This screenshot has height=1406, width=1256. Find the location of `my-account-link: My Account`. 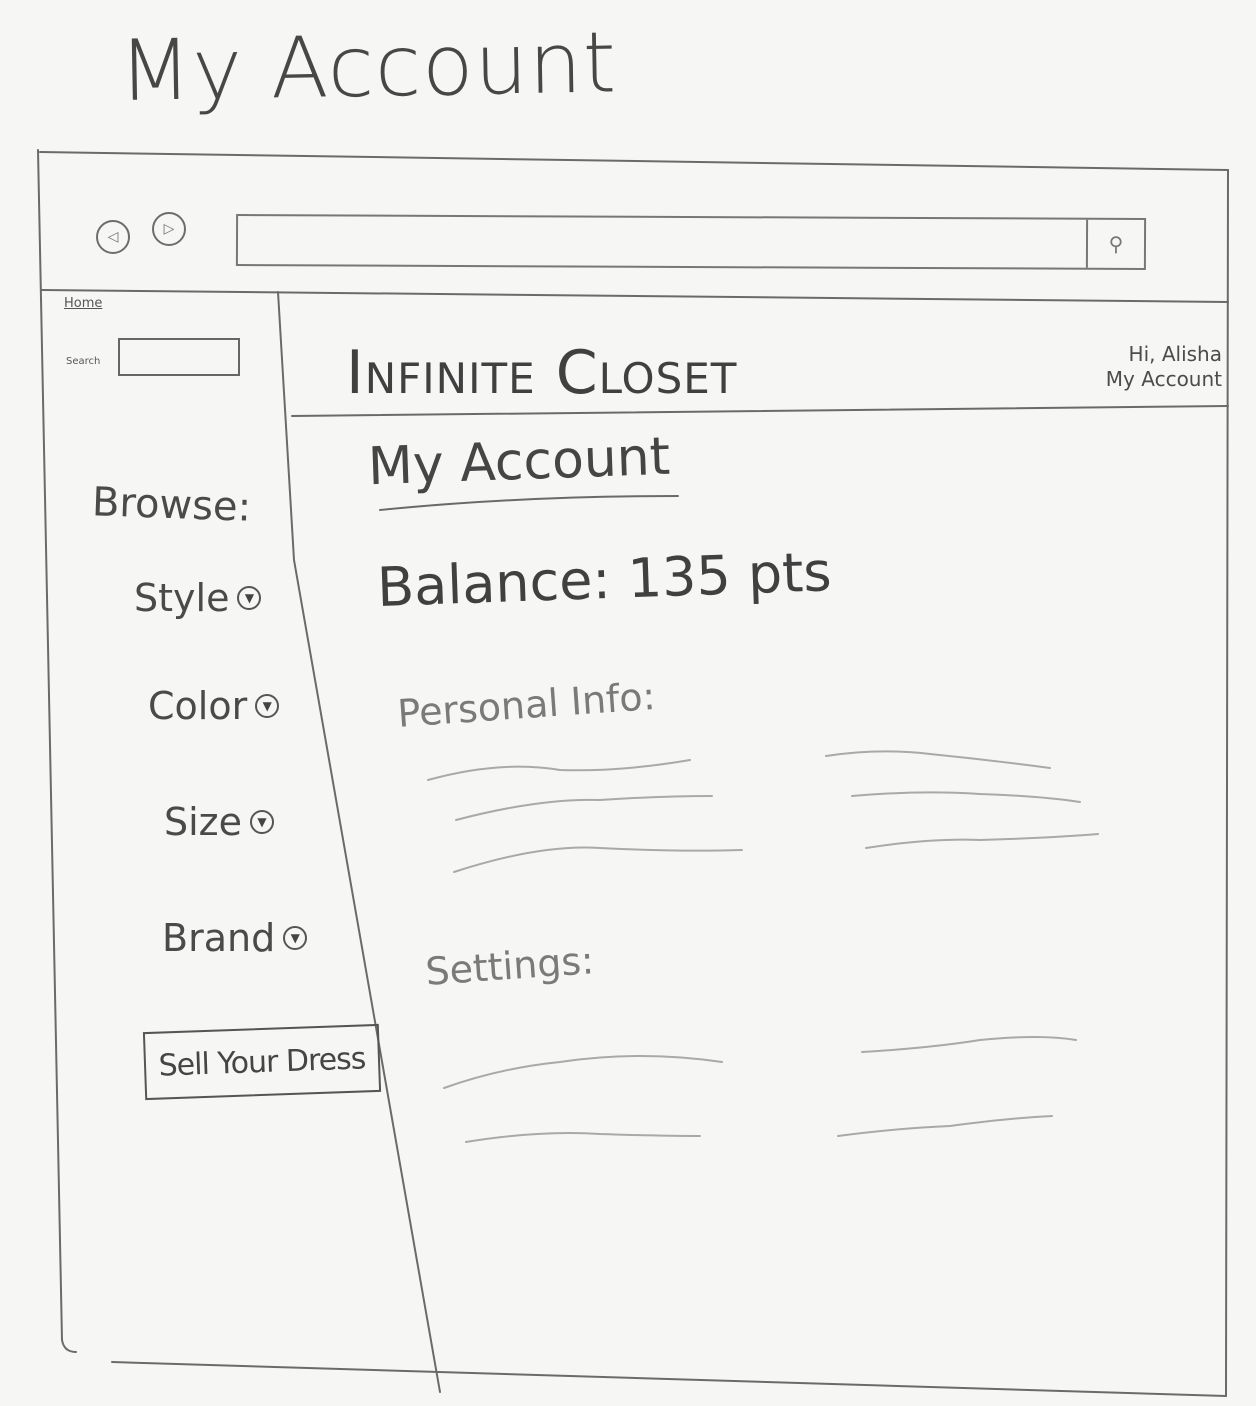

my-account-link: My Account is located at coordinates (1164, 379).